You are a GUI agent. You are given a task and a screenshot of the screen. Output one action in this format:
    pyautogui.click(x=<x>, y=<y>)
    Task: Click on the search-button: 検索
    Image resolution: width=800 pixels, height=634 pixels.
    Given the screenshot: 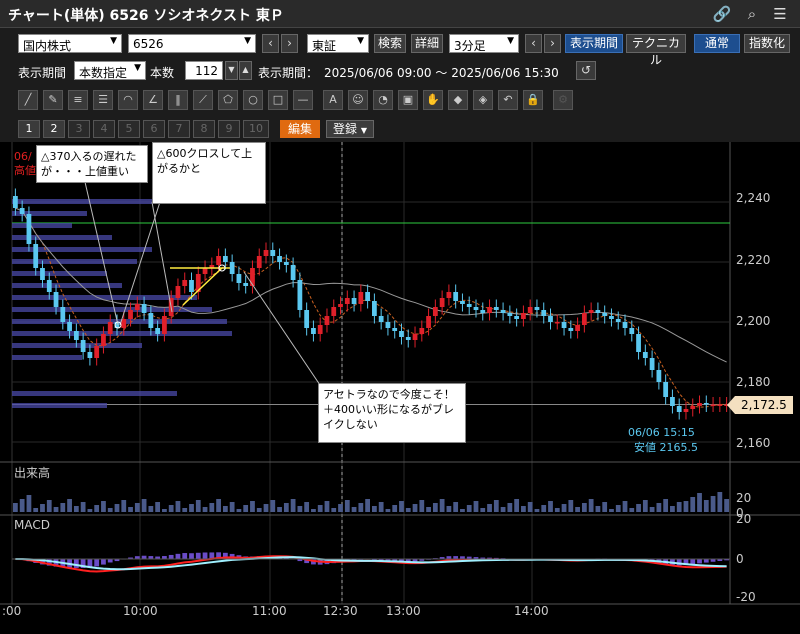 What is the action you would take?
    pyautogui.click(x=390, y=43)
    